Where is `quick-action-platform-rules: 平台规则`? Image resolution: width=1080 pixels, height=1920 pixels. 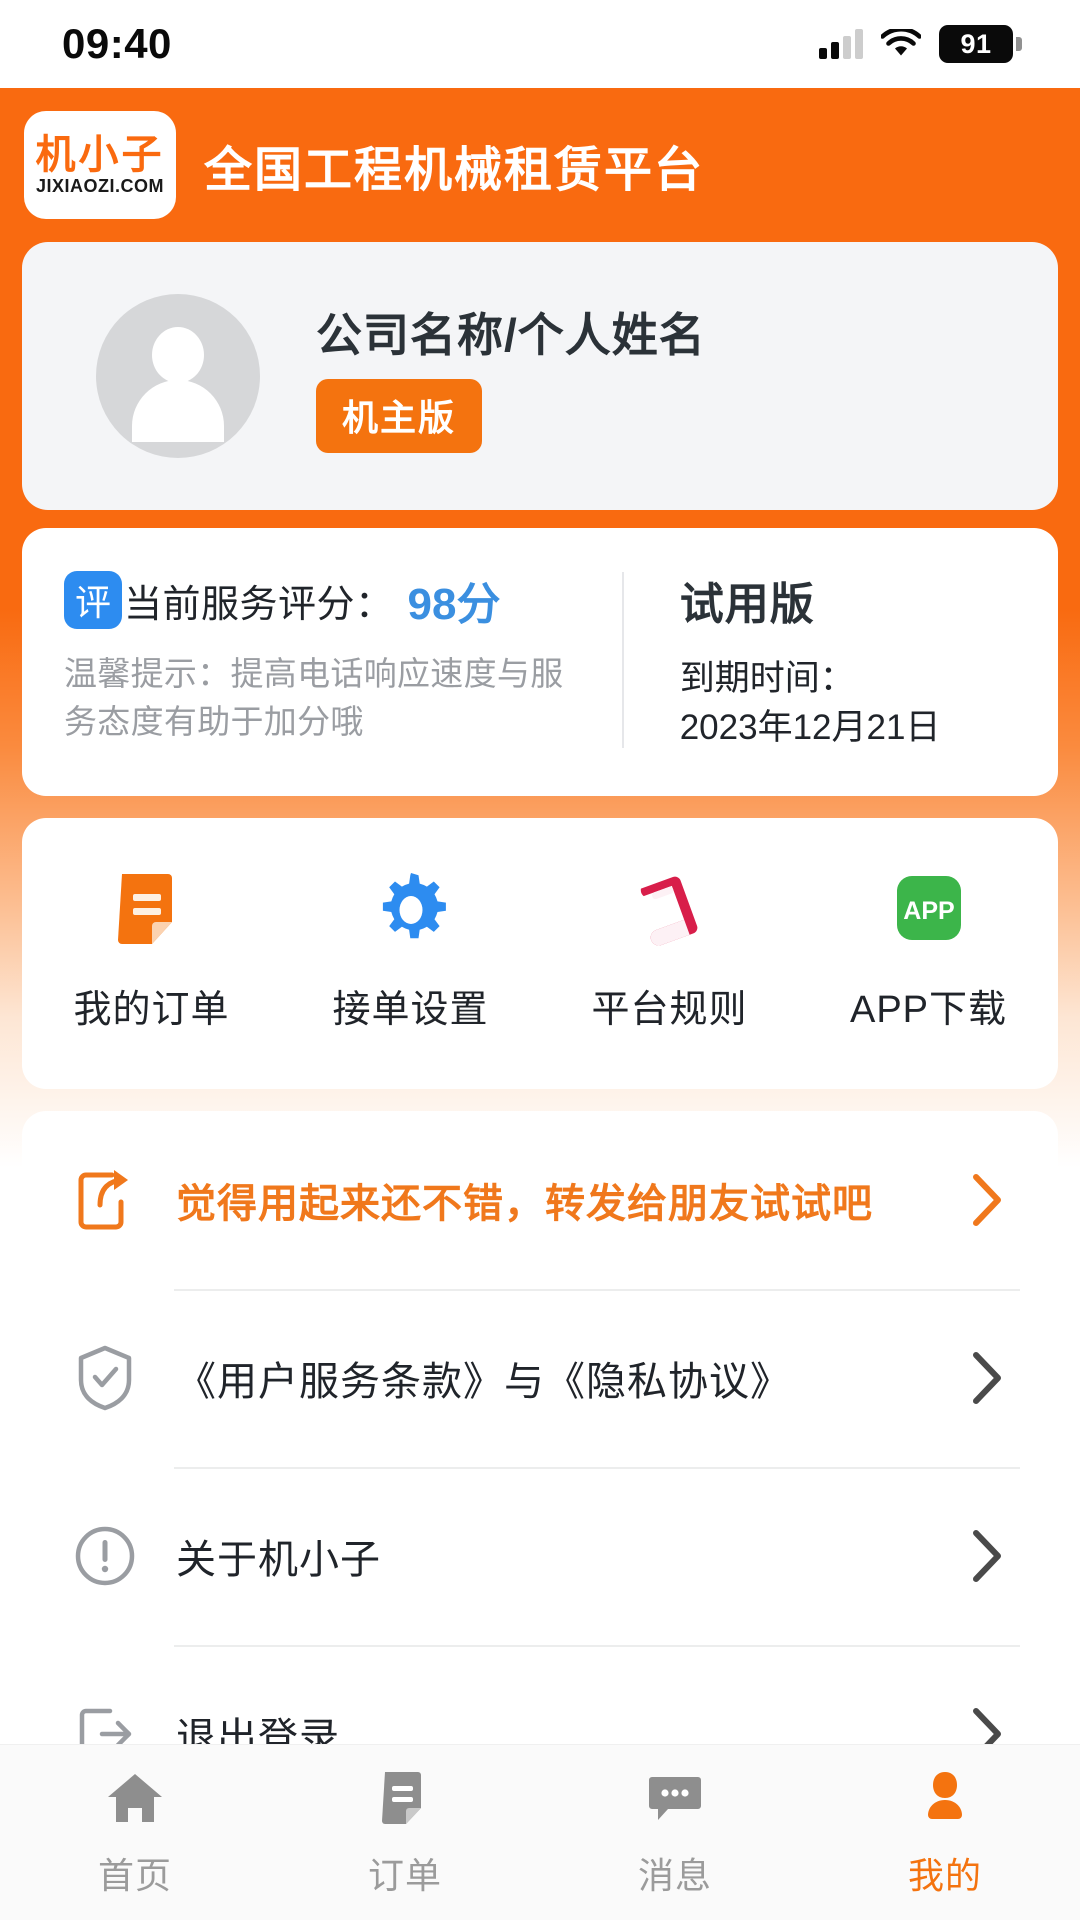
quick-action-platform-rules: 平台规则 is located at coordinates (669, 950).